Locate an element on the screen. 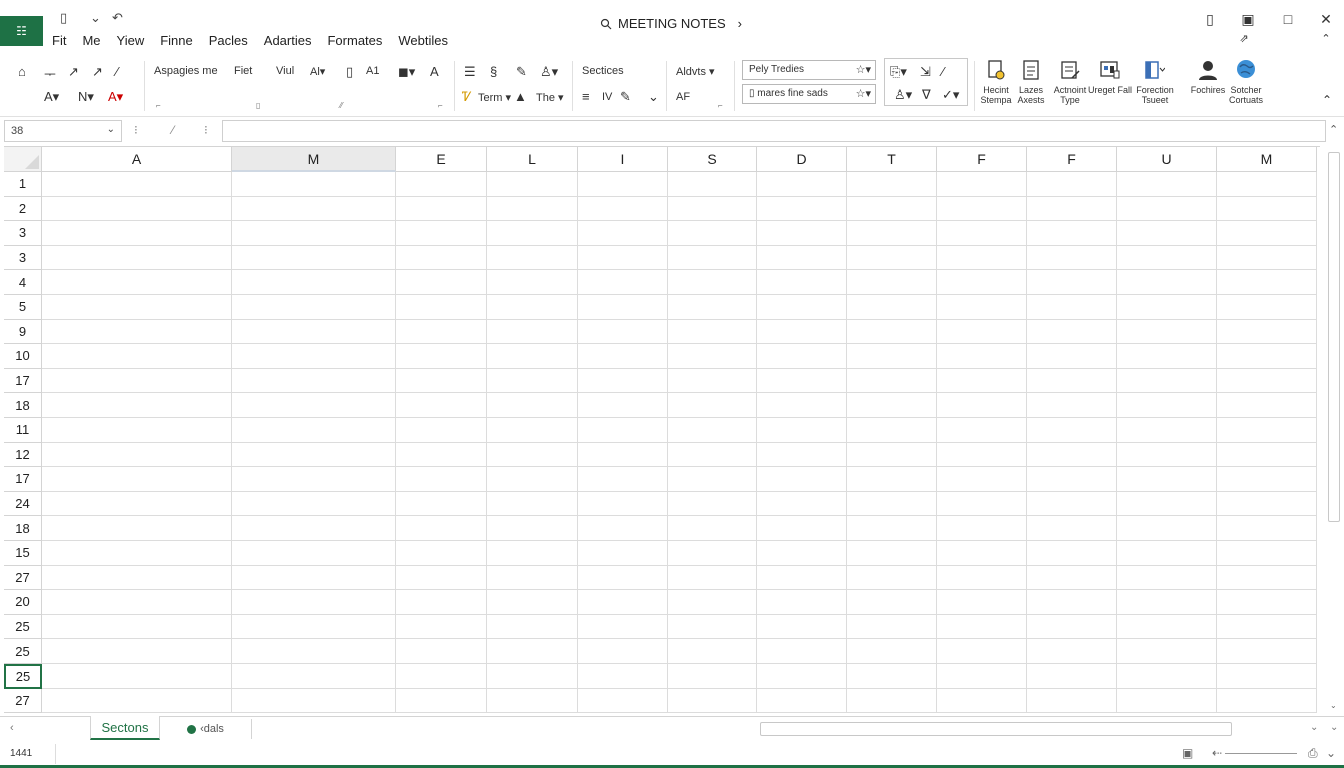 Image resolution: width=1344 pixels, height=768 pixels. confirm-icon: ⁄ is located at coordinates (173, 130).